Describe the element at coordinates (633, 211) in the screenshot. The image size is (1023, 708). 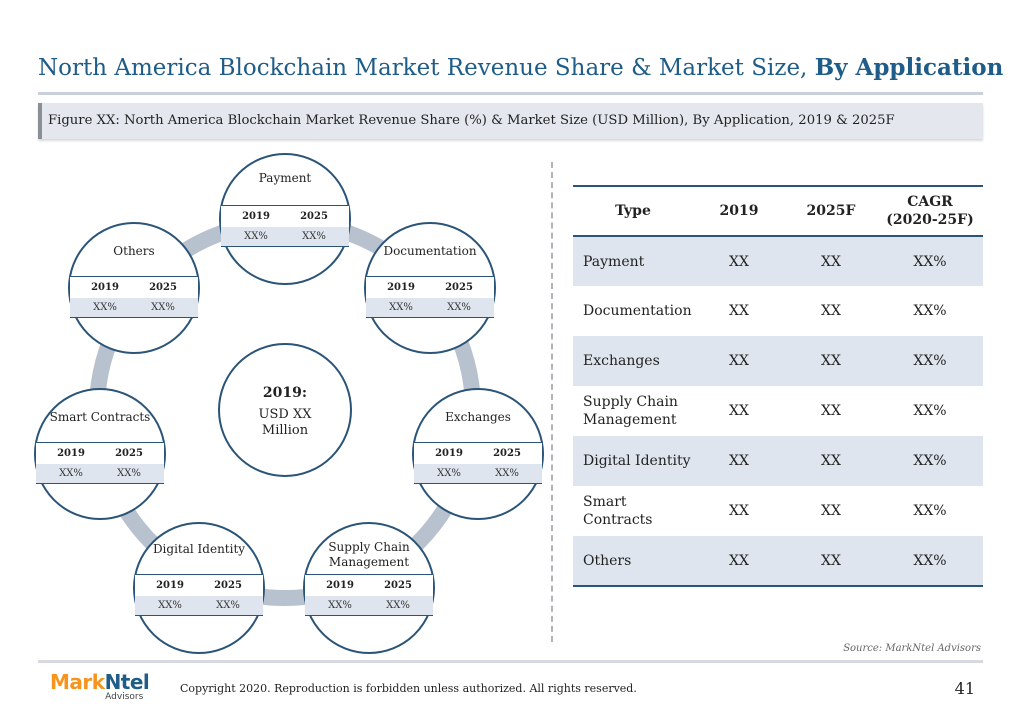
I see `header-type: Type` at that location.